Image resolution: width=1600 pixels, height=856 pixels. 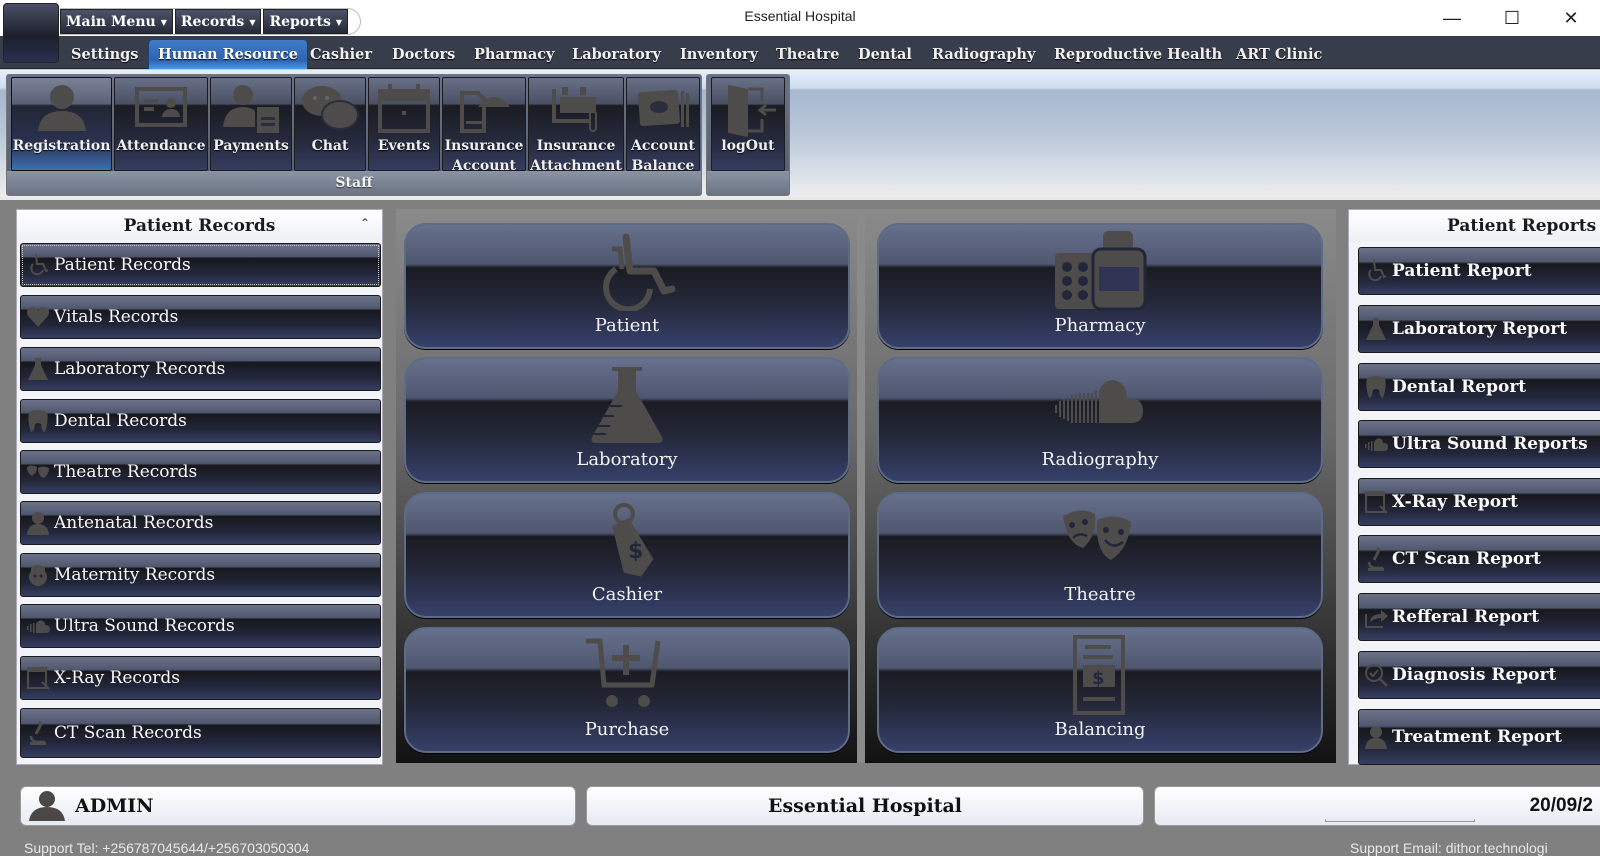 I want to click on tab-settings: Settings, so click(x=104, y=54).